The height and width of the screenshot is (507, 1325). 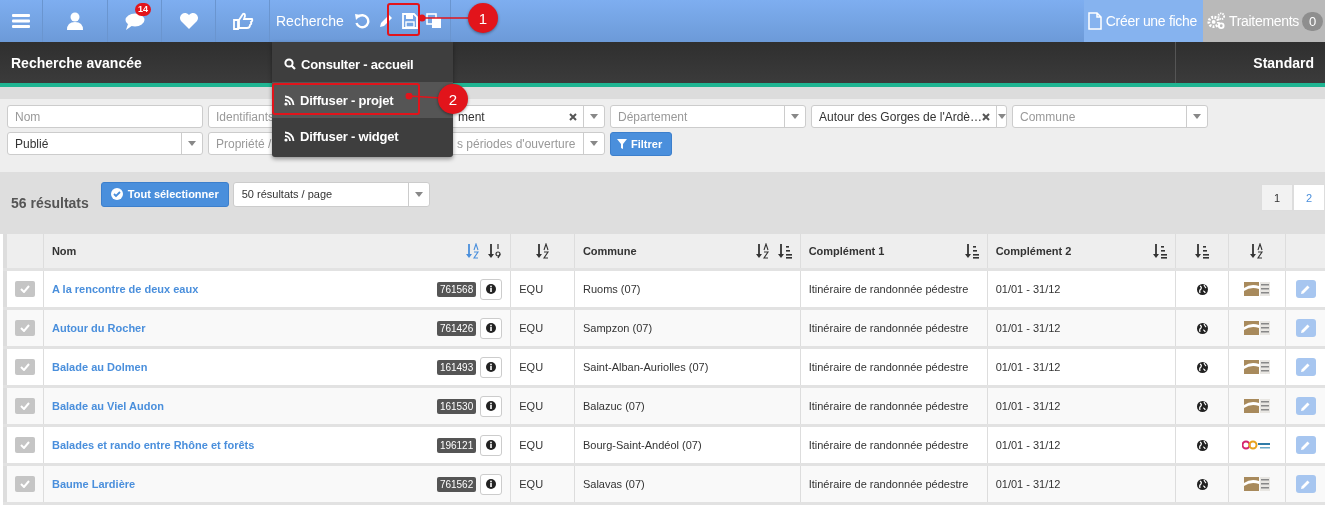 What do you see at coordinates (64, 251) in the screenshot?
I see `column-header: Nom` at bounding box center [64, 251].